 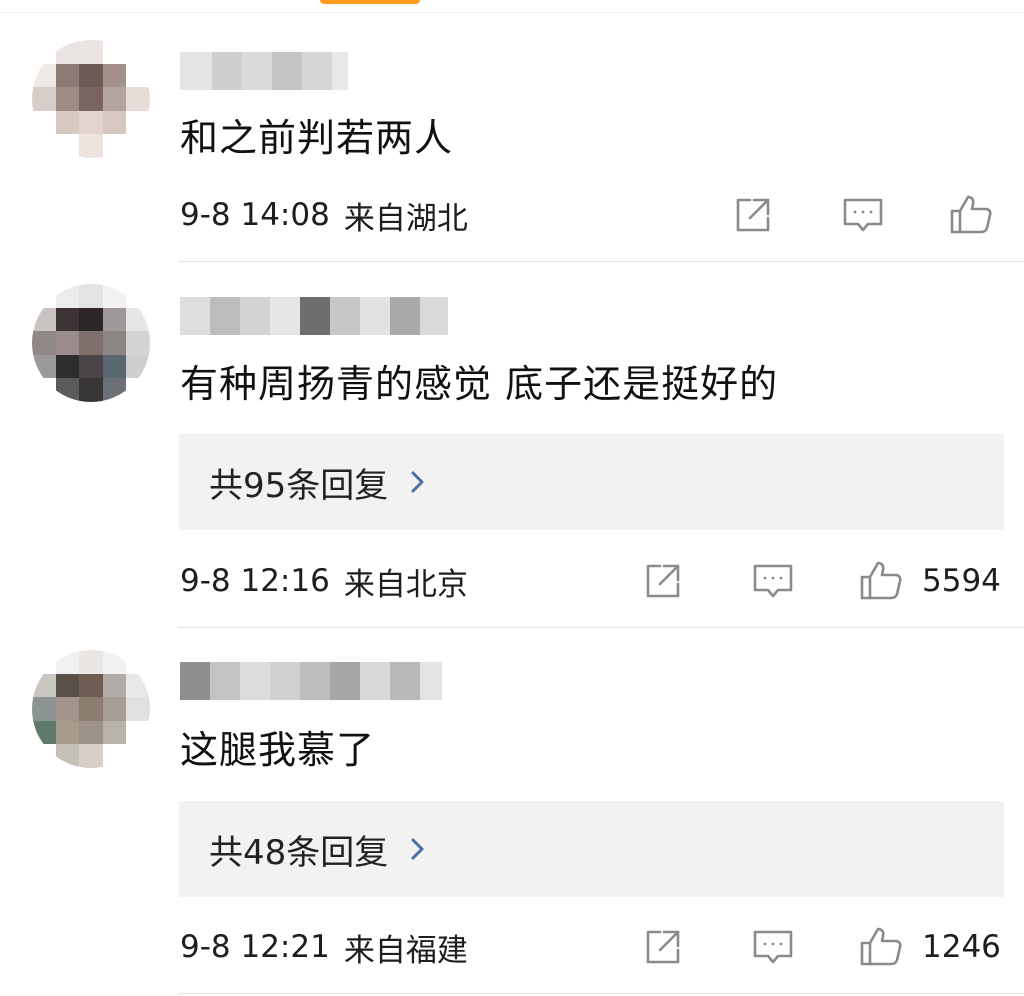 I want to click on comment-meta: 9-8 14:08 来自湖北, so click(x=592, y=215).